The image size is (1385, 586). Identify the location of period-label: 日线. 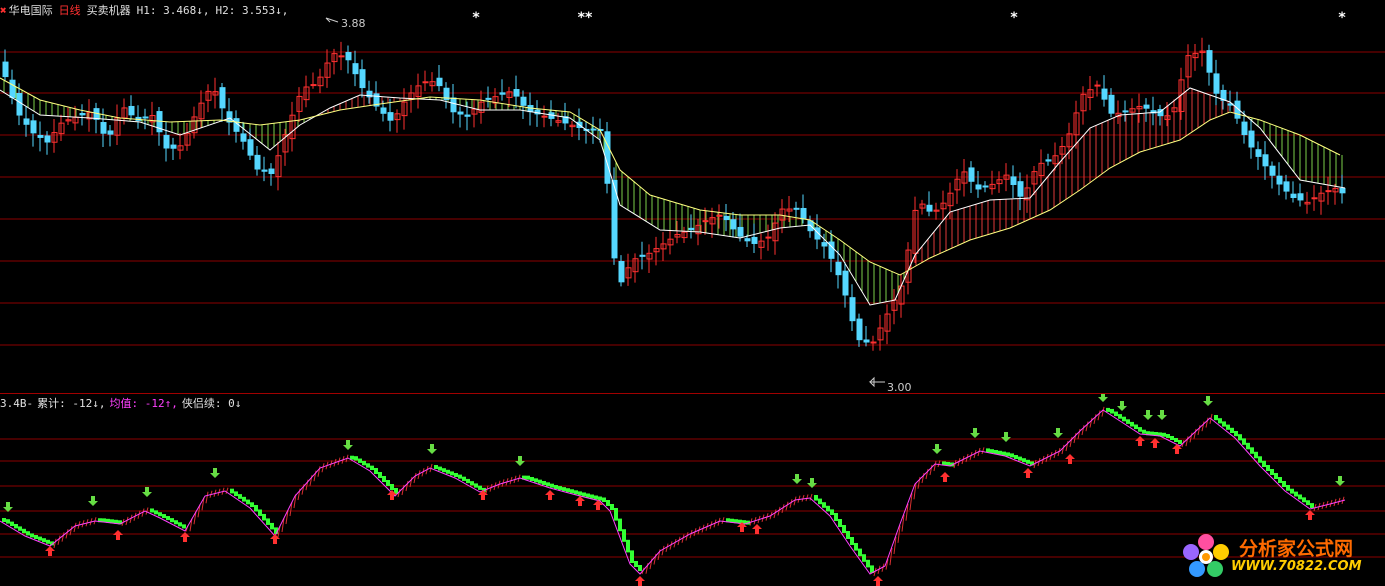
(70, 10).